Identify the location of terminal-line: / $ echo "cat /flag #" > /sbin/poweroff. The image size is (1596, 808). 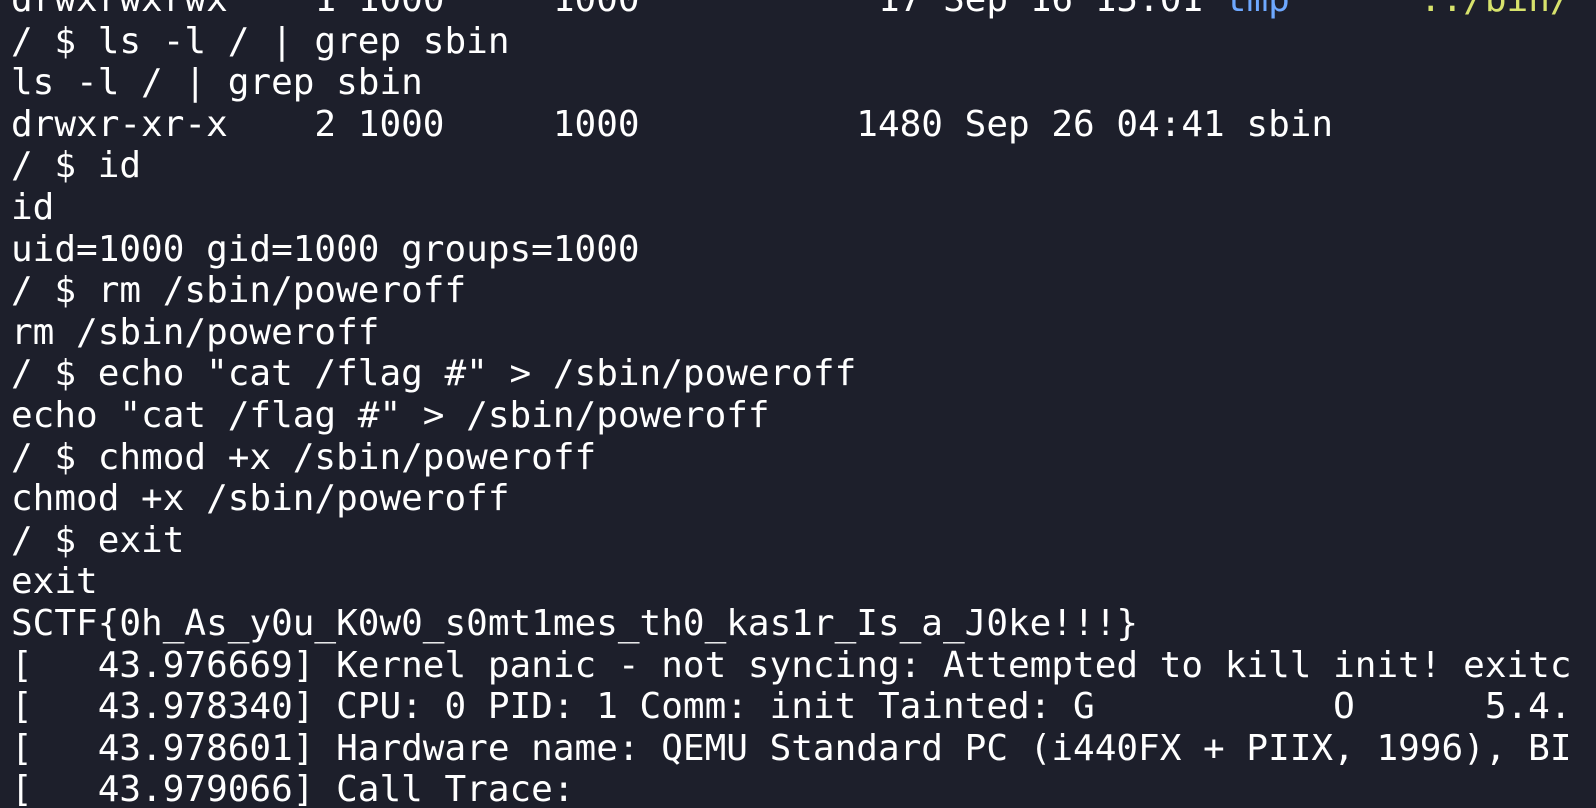
(434, 374).